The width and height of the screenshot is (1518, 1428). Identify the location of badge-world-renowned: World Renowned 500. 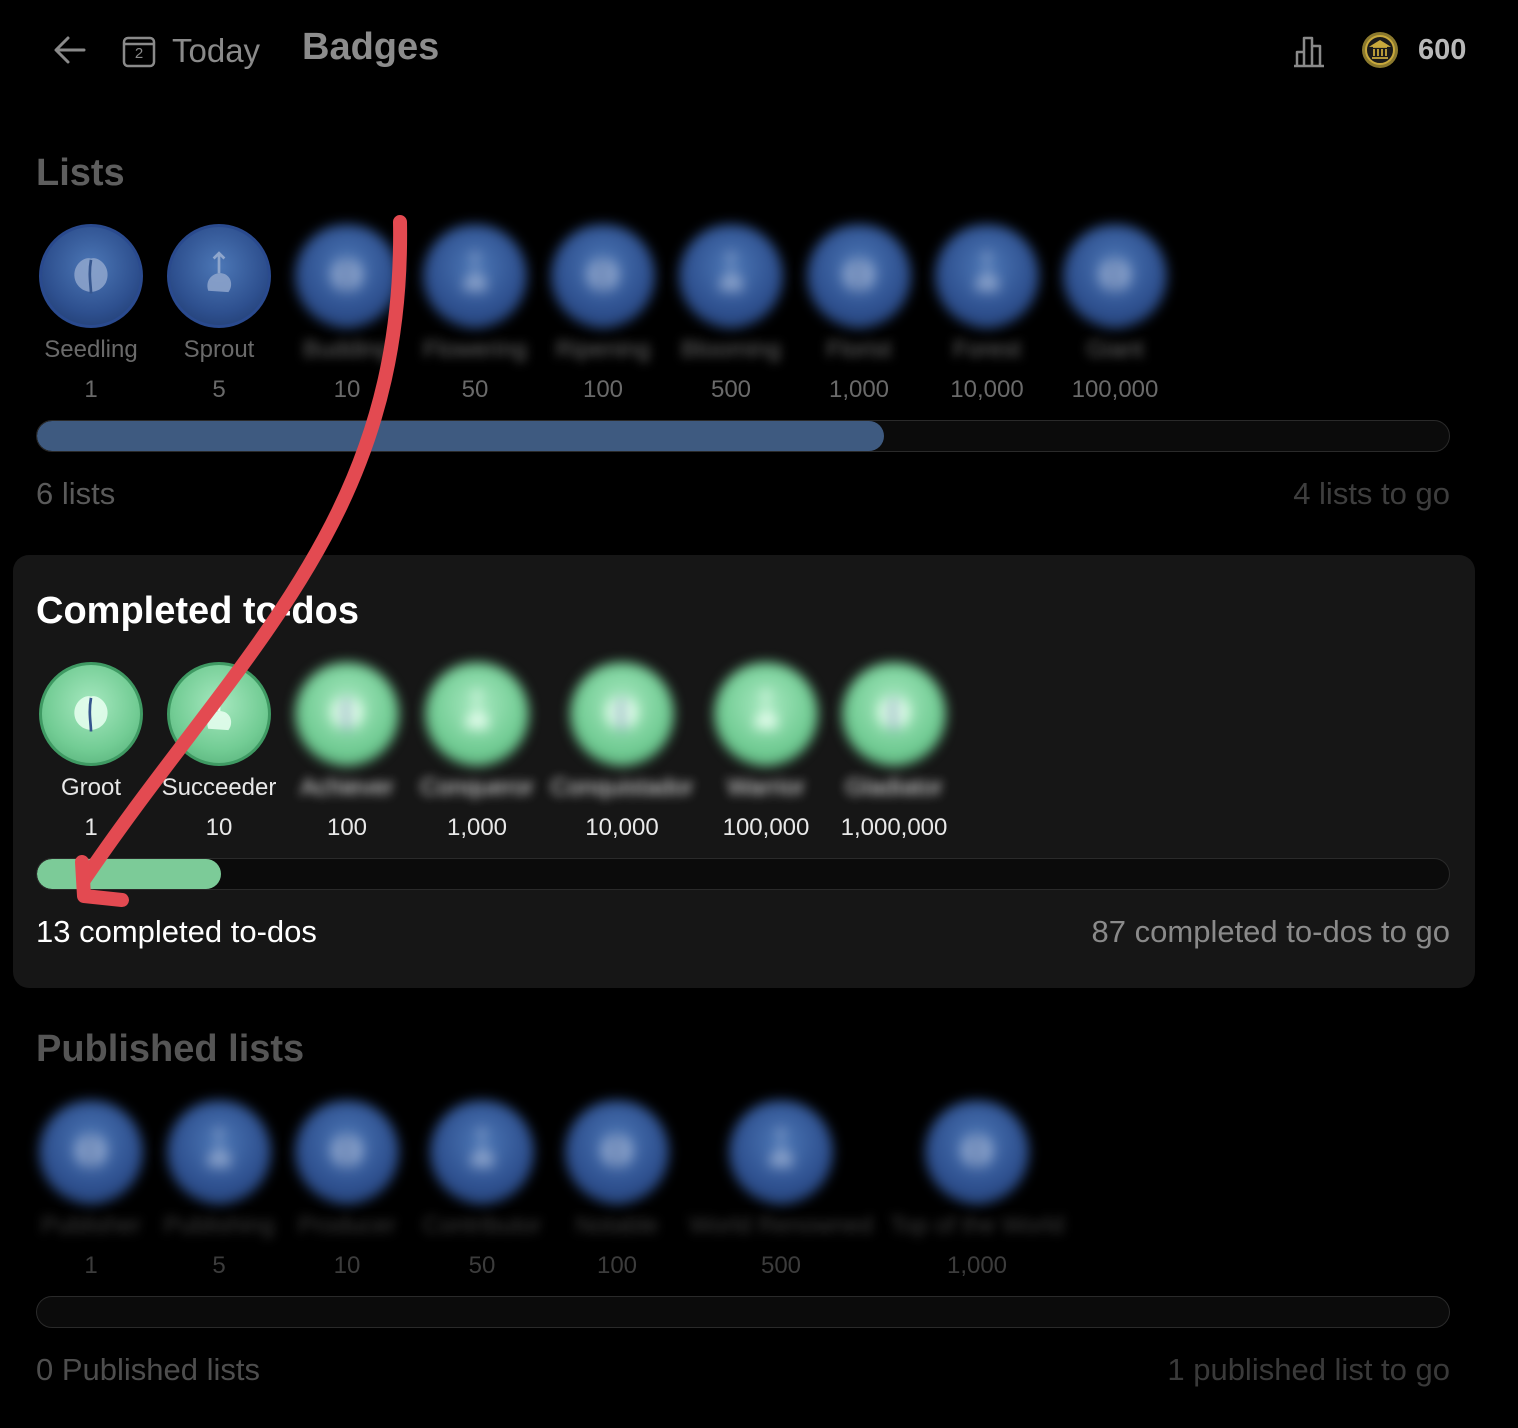
(781, 1190).